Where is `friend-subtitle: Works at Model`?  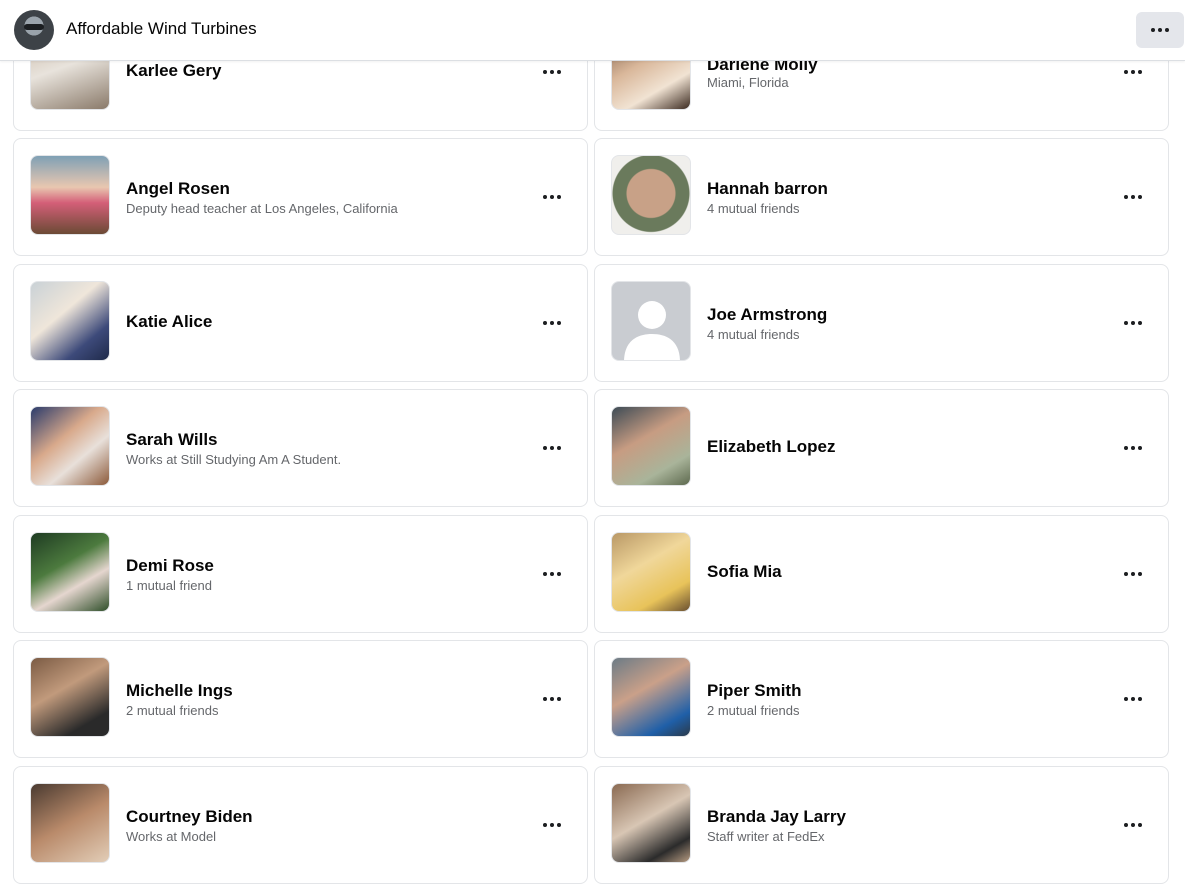
friend-subtitle: Works at Model is located at coordinates (171, 836).